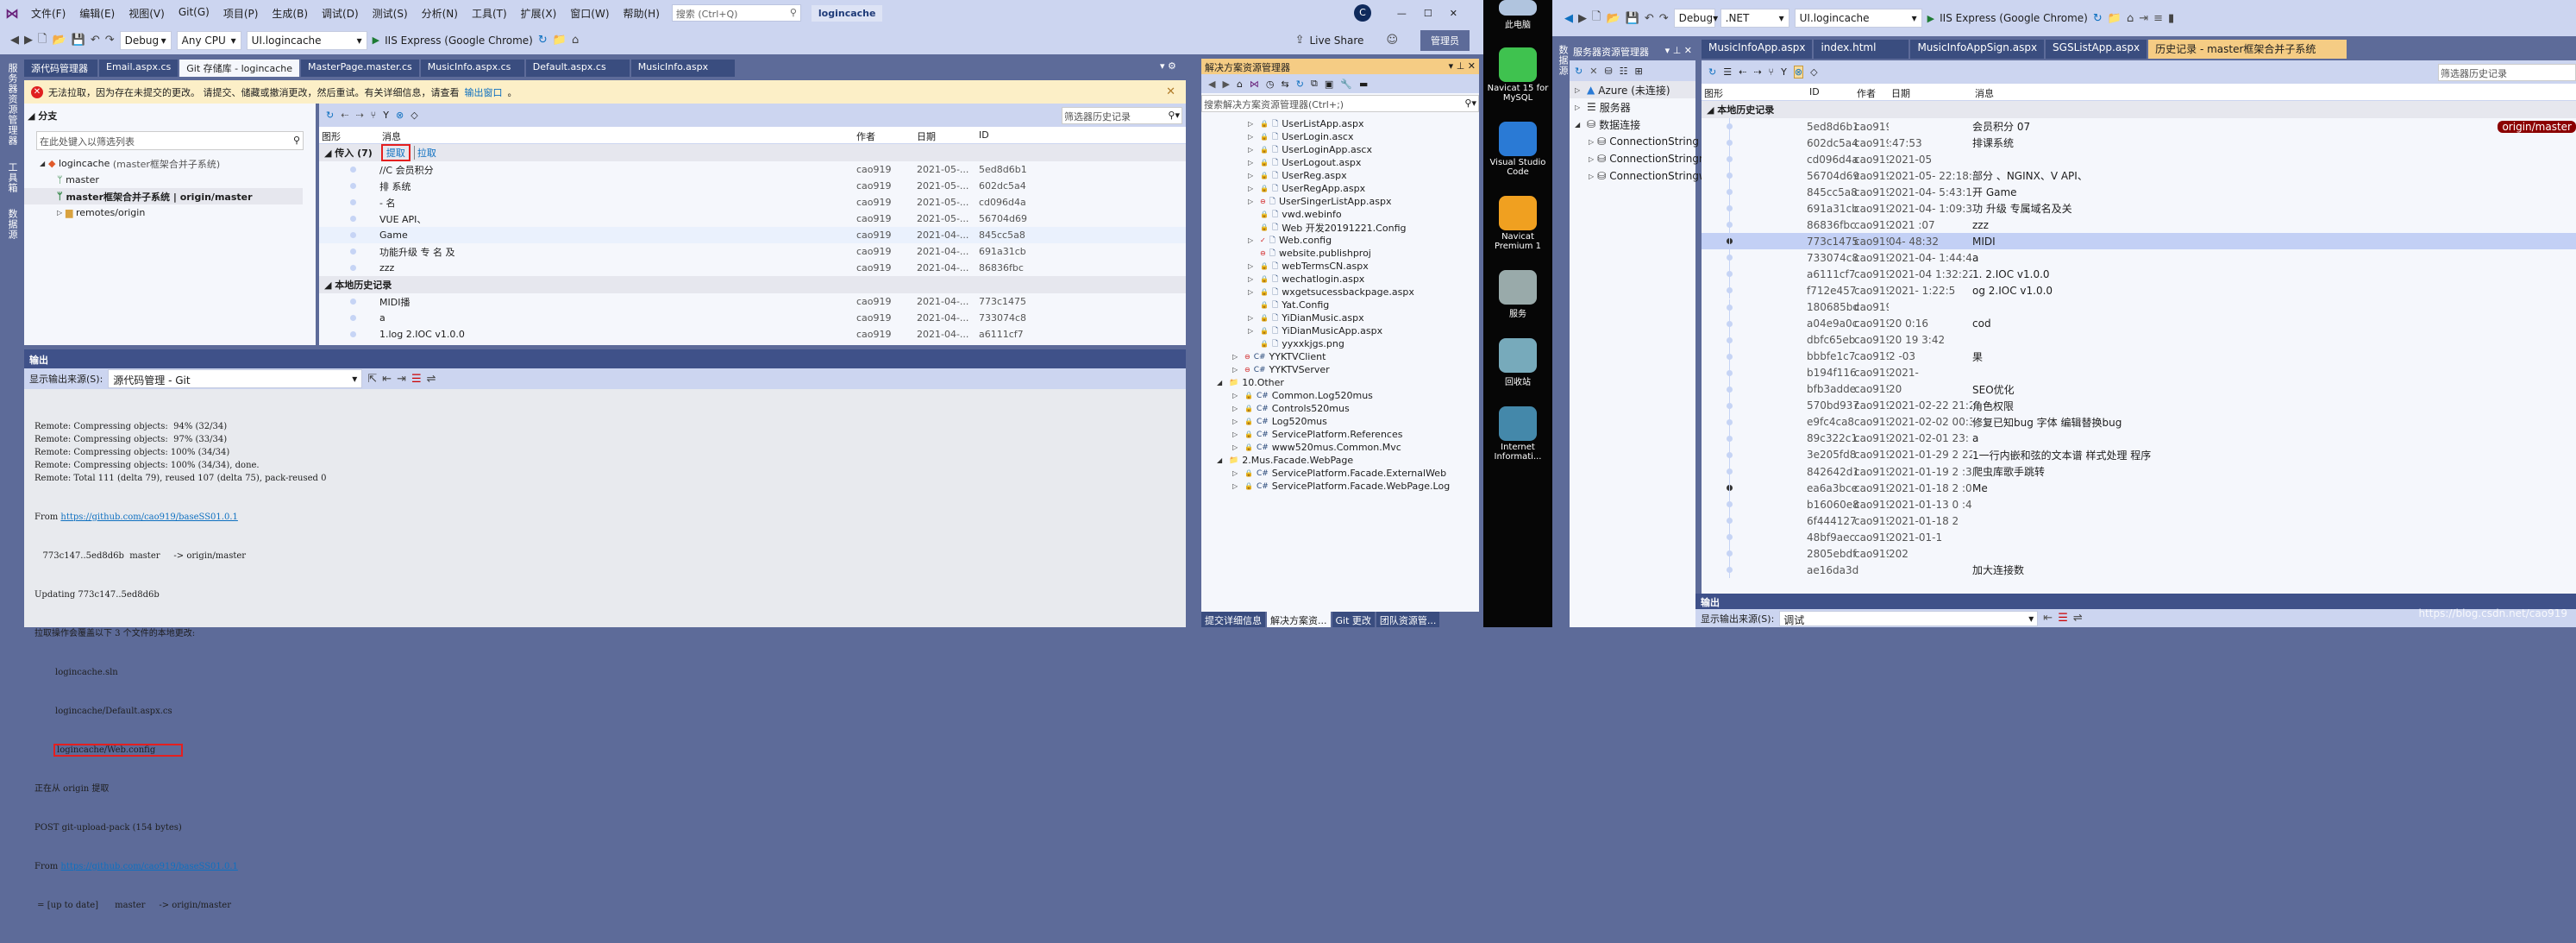  Describe the element at coordinates (1340, 240) in the screenshot. I see `solution-item: ▷ ✓ 🗋 Web.config` at that location.